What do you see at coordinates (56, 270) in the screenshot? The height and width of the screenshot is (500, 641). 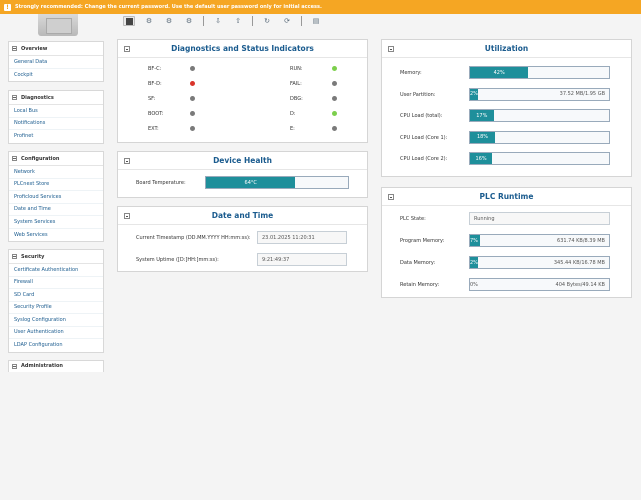 I see `sidebar-item-certificate-authentication: Certificate Authentication` at bounding box center [56, 270].